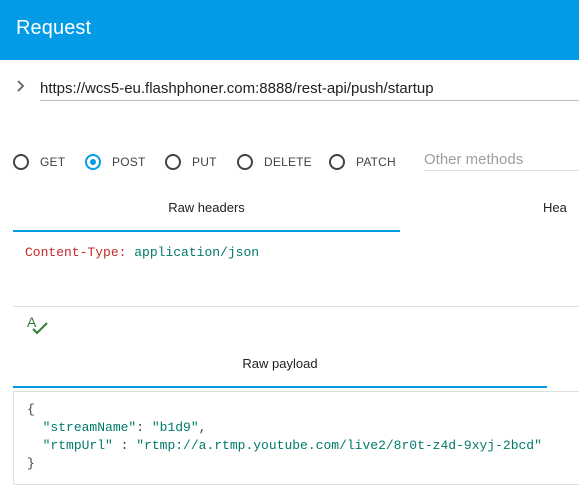 The height and width of the screenshot is (495, 579). I want to click on json-string: "b1d9", so click(175, 427).